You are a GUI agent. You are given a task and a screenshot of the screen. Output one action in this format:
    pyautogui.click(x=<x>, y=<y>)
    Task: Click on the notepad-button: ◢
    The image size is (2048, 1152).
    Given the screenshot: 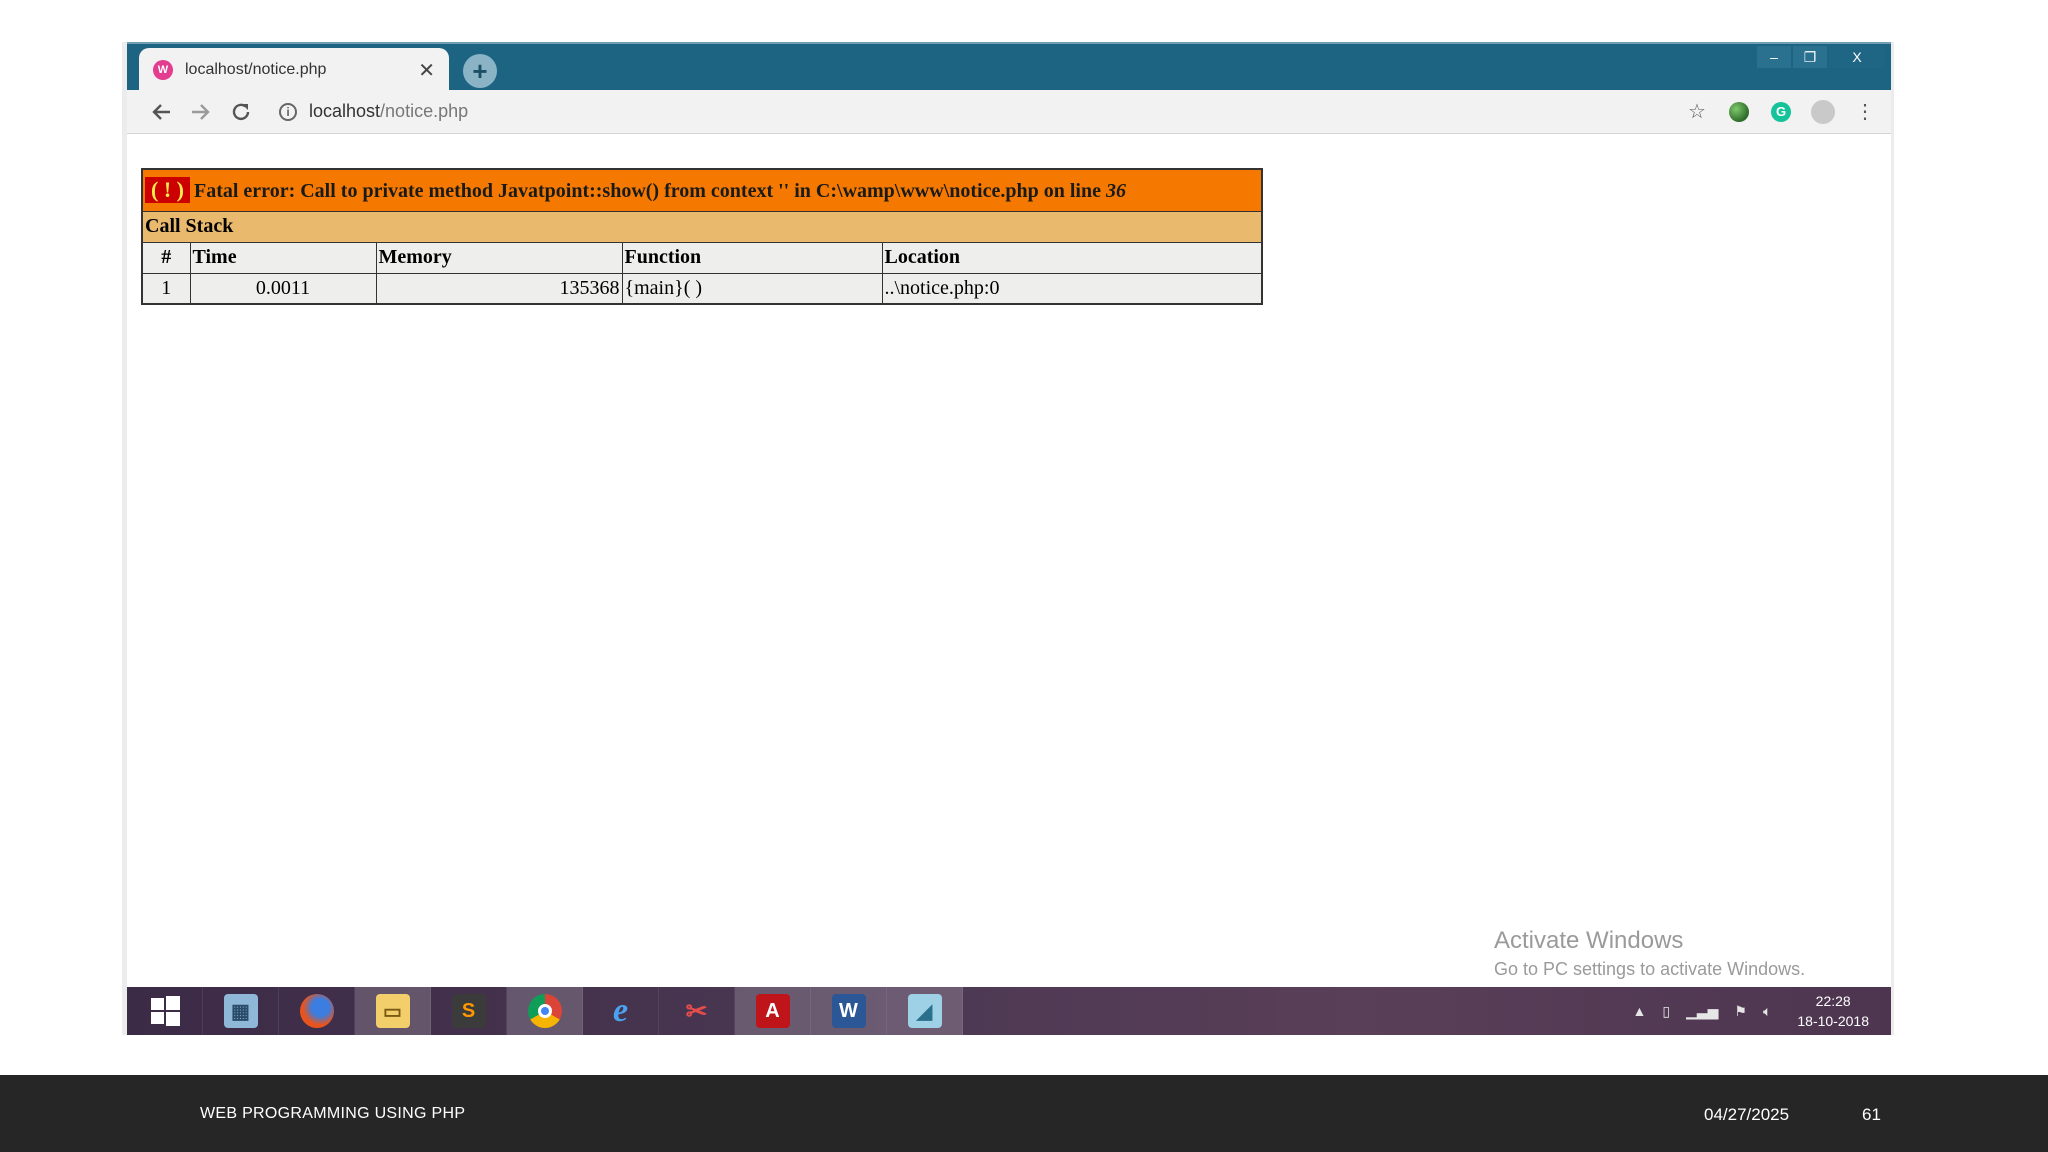 What is the action you would take?
    pyautogui.click(x=925, y=1011)
    